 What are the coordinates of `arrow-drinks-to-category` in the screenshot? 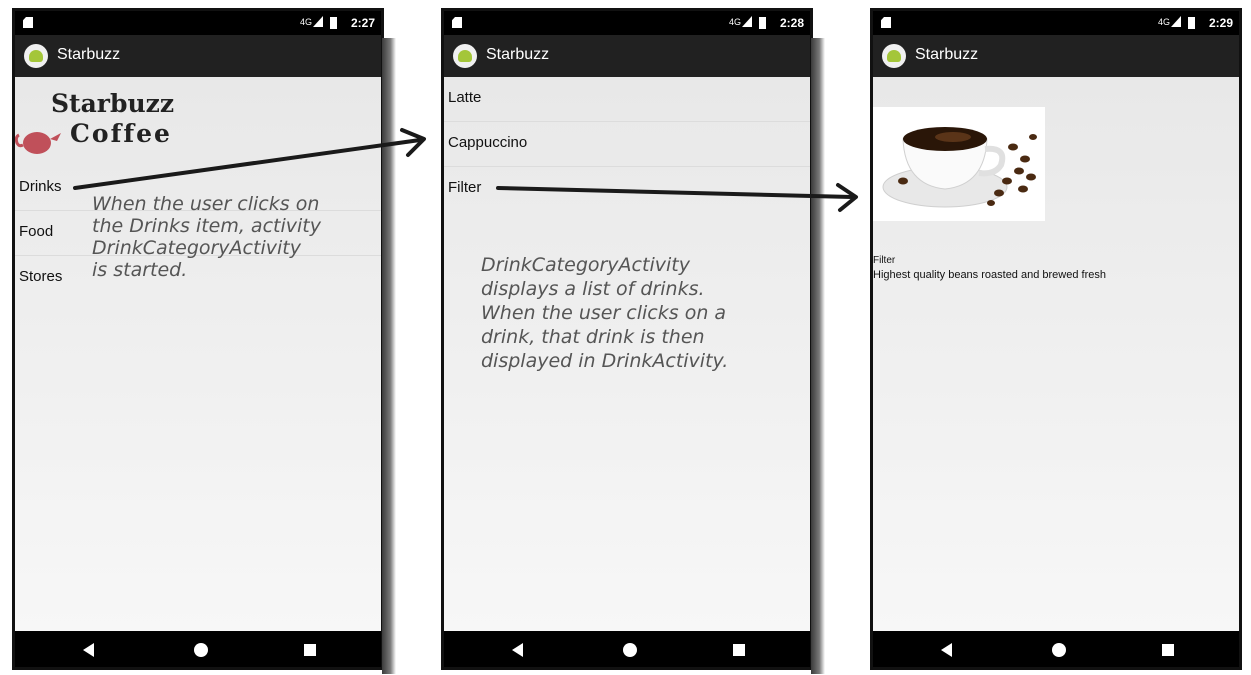 It's located at (247, 164).